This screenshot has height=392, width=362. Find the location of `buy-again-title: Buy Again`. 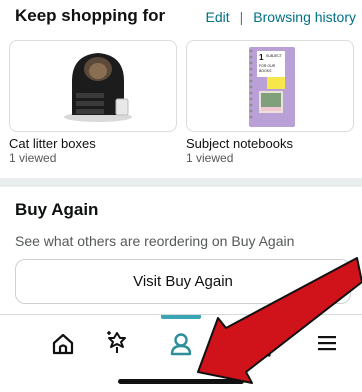

buy-again-title: Buy Again is located at coordinates (57, 209).